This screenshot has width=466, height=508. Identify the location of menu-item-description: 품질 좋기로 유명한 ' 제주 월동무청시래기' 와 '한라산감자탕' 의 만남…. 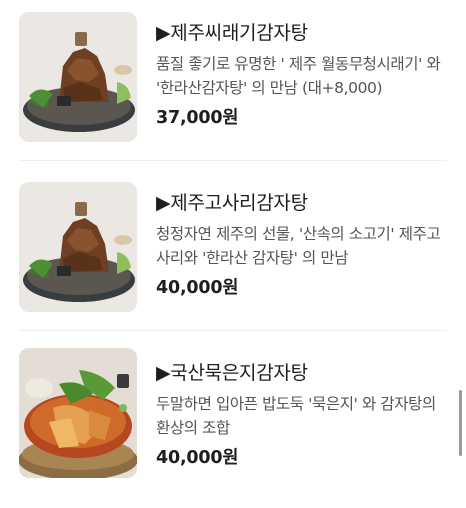
(298, 76).